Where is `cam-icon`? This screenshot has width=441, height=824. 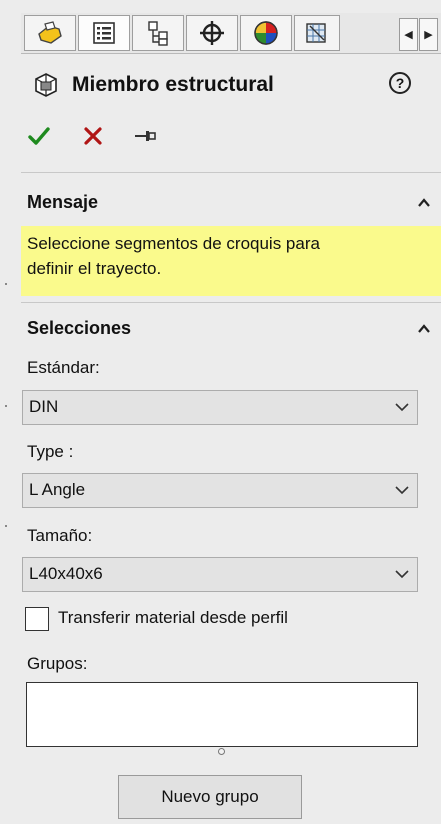
cam-icon is located at coordinates (316, 33).